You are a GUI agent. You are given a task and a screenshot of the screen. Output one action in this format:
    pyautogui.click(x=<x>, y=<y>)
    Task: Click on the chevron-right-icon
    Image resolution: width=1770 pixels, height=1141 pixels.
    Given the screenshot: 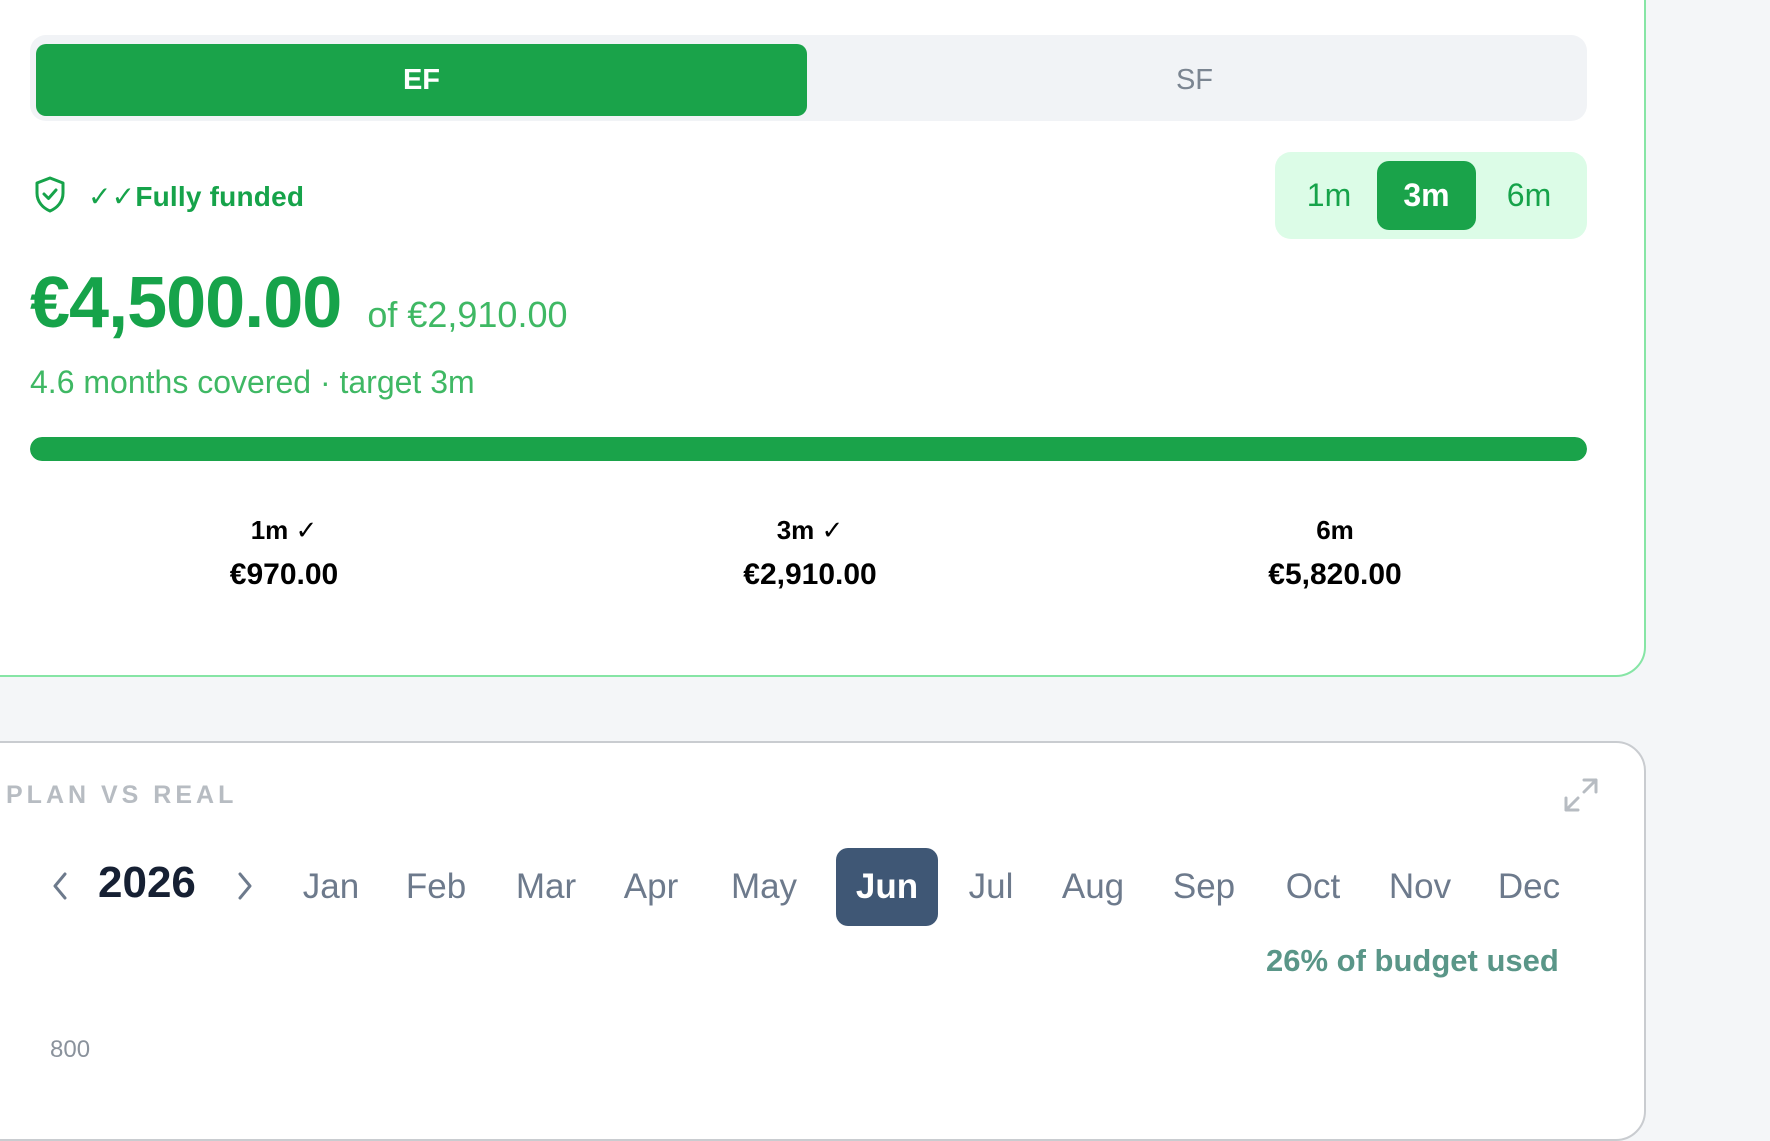 What is the action you would take?
    pyautogui.click(x=245, y=888)
    